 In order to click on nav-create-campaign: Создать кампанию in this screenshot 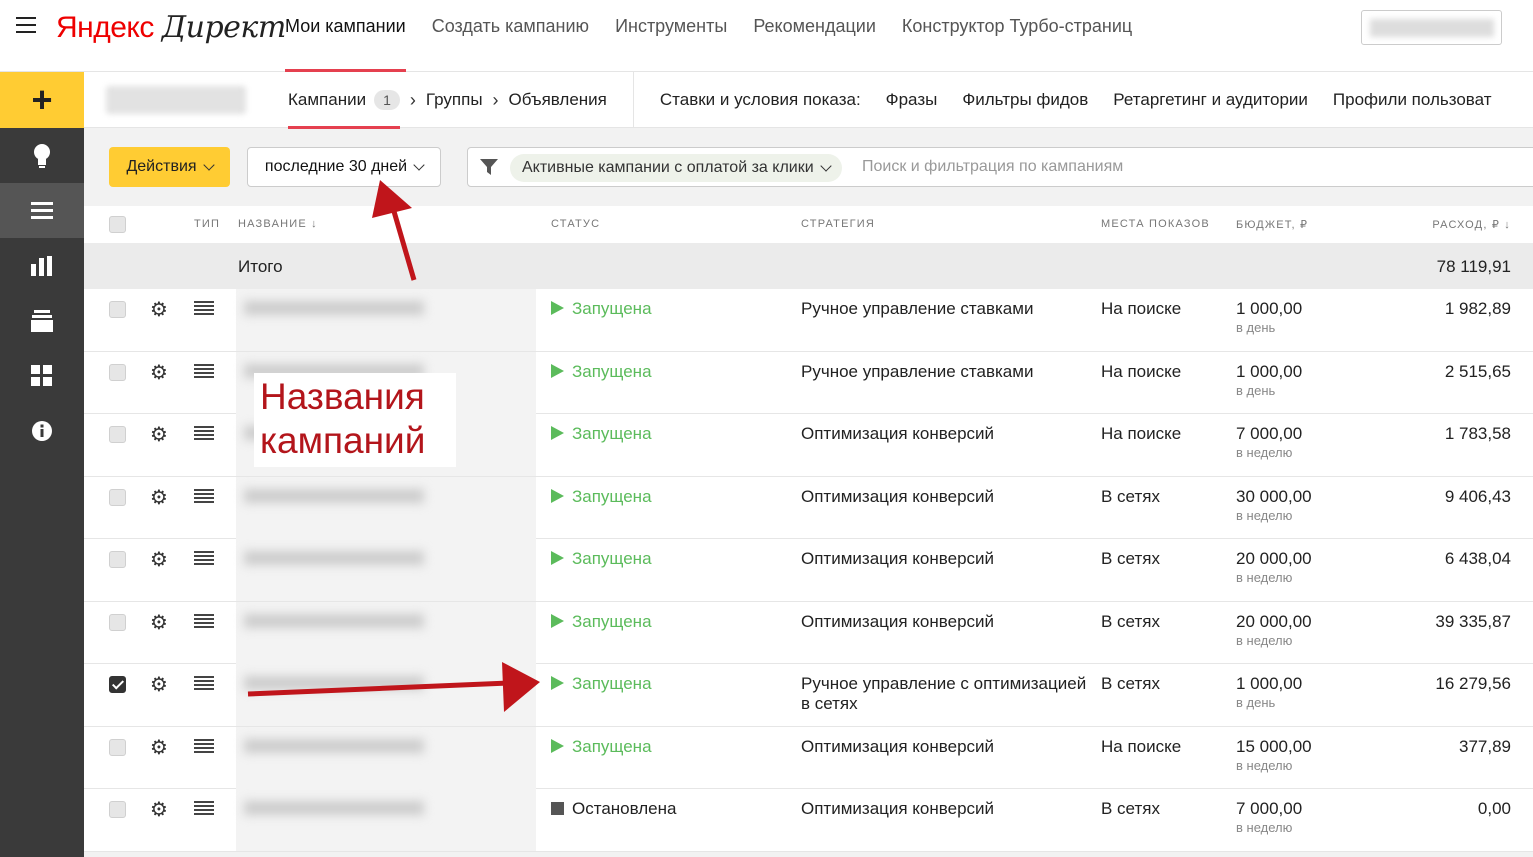, I will do `click(510, 36)`.